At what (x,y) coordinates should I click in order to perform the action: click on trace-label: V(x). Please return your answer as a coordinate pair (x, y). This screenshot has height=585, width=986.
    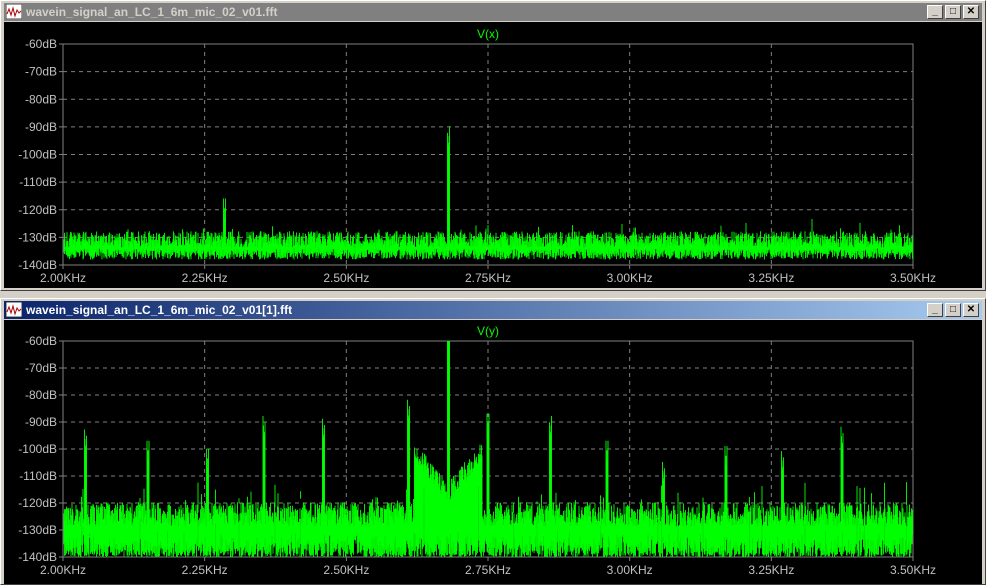
    Looking at the image, I should click on (488, 34).